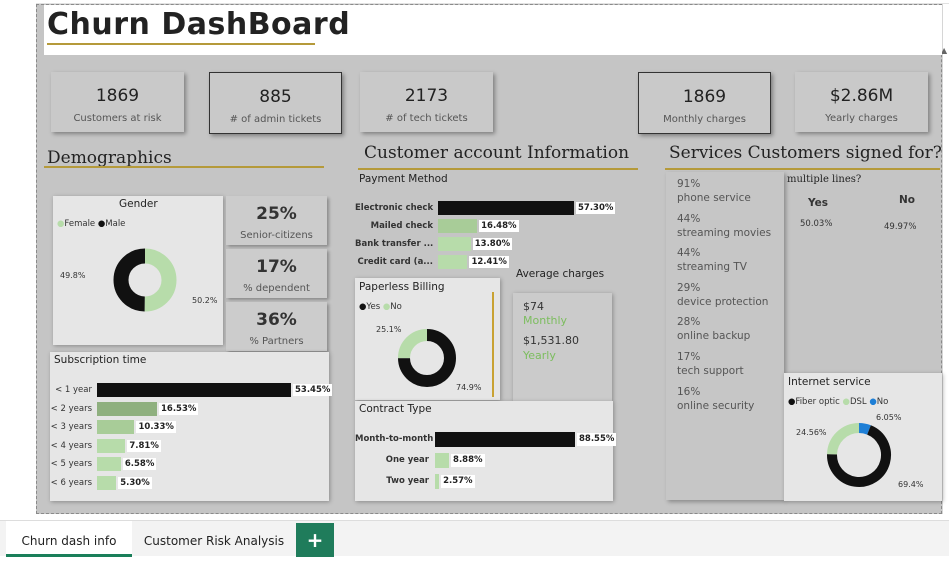 This screenshot has height=561, width=949. What do you see at coordinates (861, 118) in the screenshot?
I see `kpi-label: Yearly charges` at bounding box center [861, 118].